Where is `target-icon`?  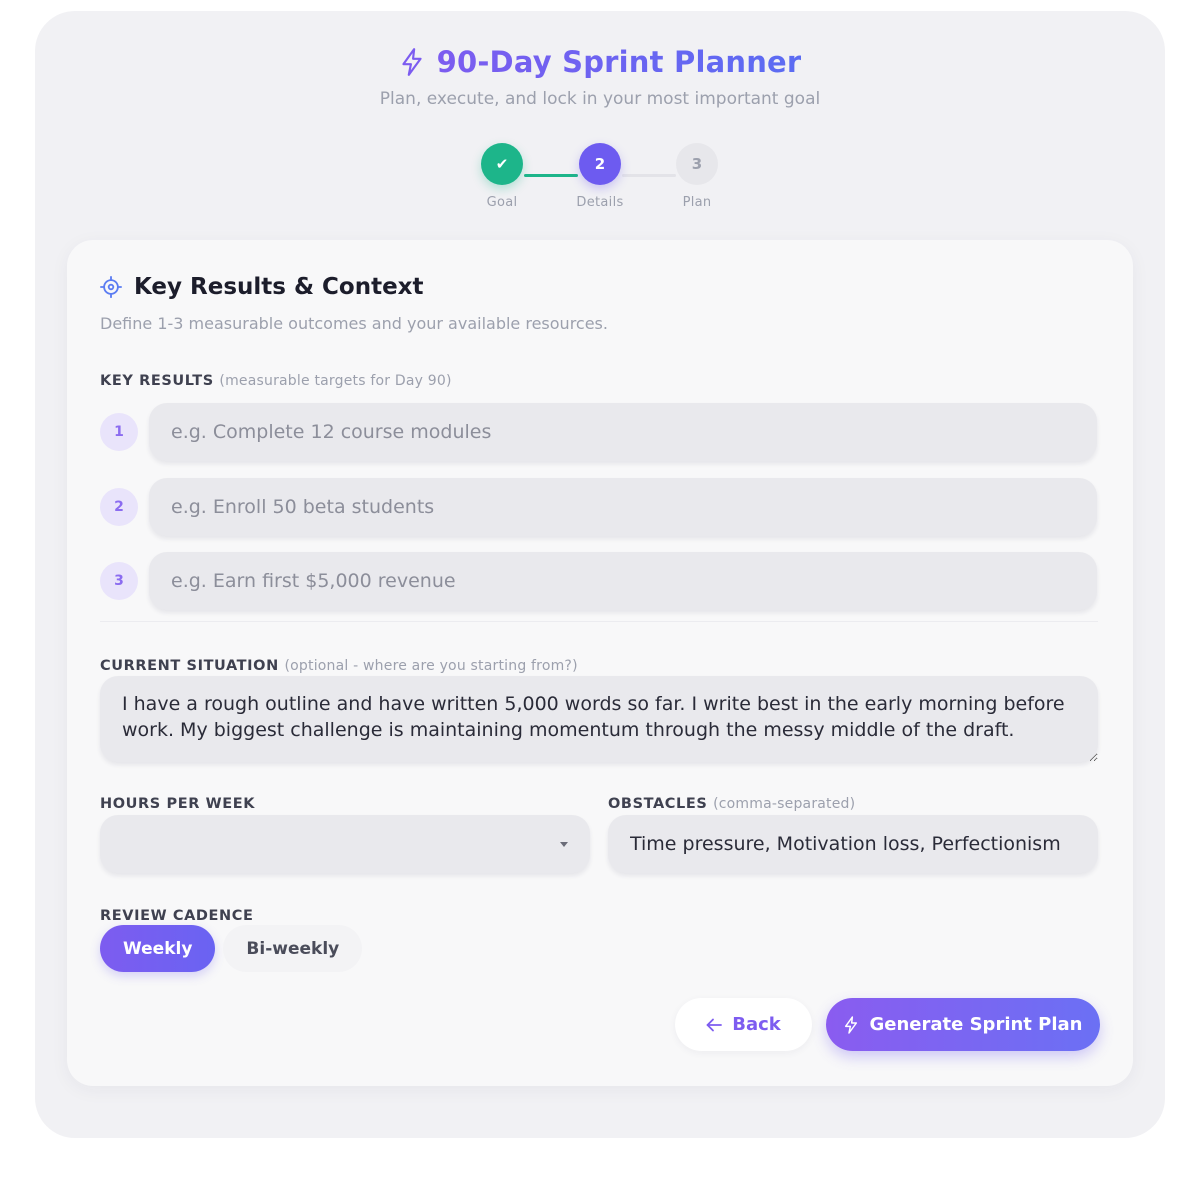 target-icon is located at coordinates (111, 287).